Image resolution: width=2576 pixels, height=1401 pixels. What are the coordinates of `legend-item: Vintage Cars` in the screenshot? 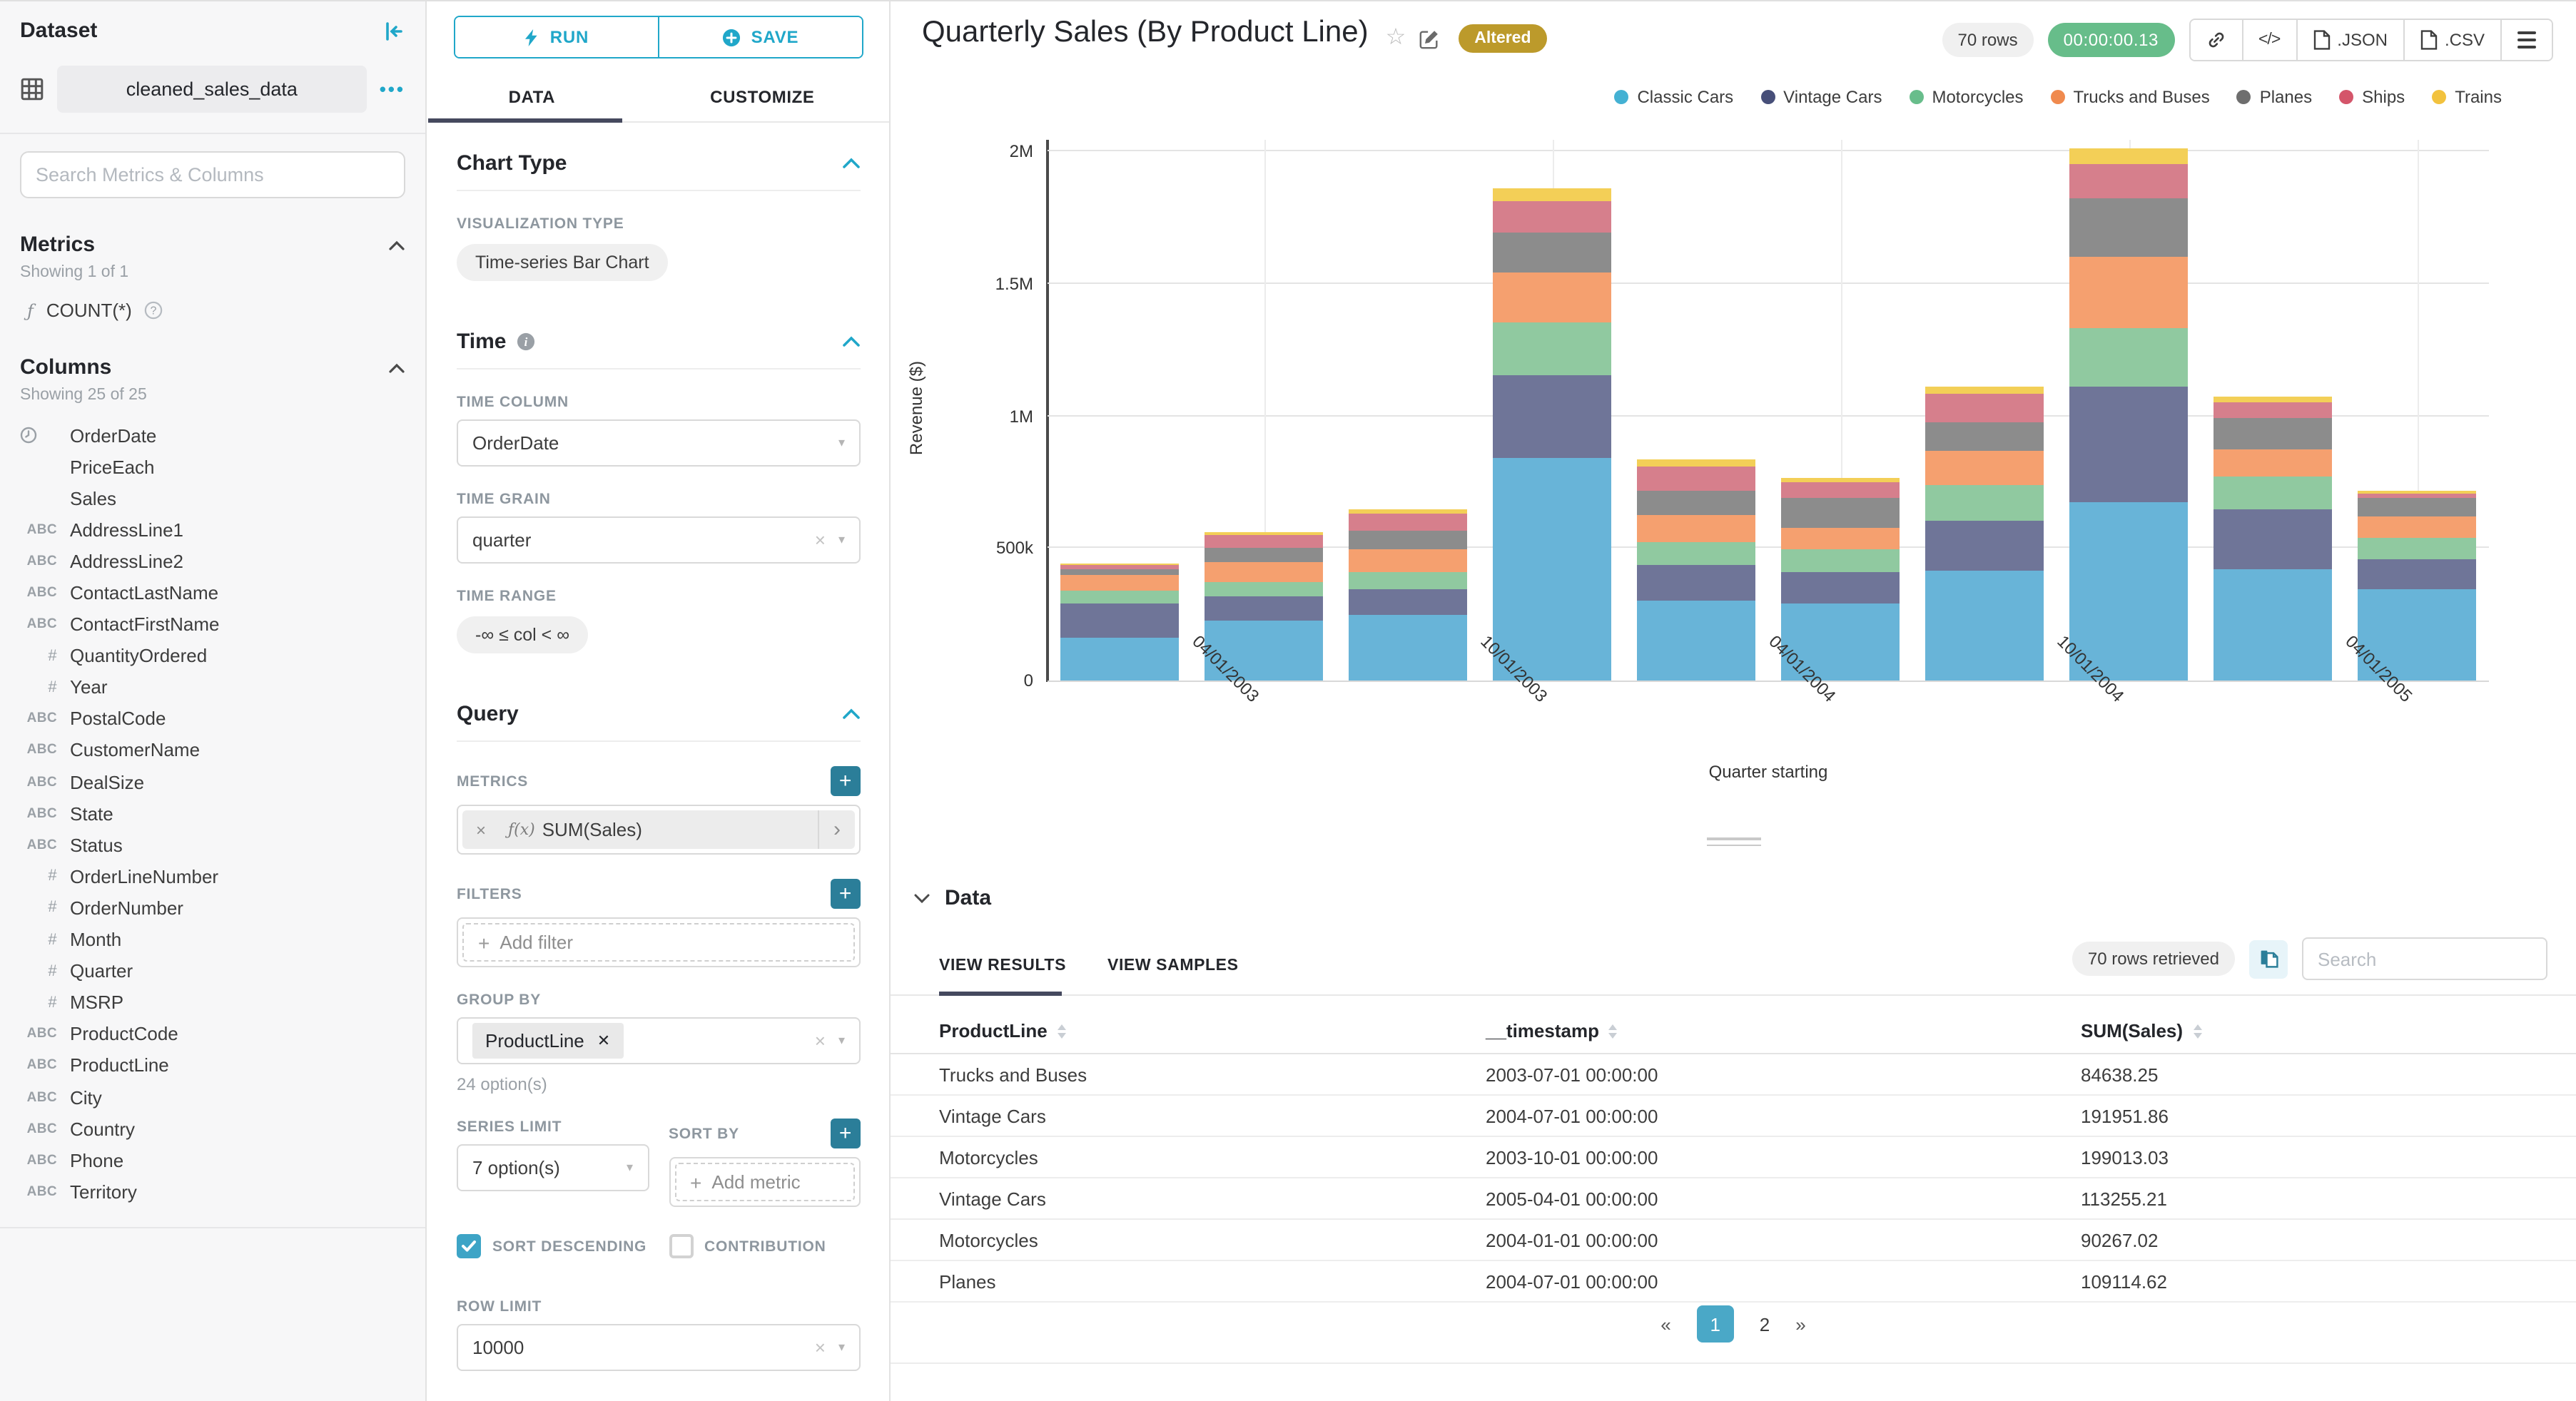 It's located at (1821, 97).